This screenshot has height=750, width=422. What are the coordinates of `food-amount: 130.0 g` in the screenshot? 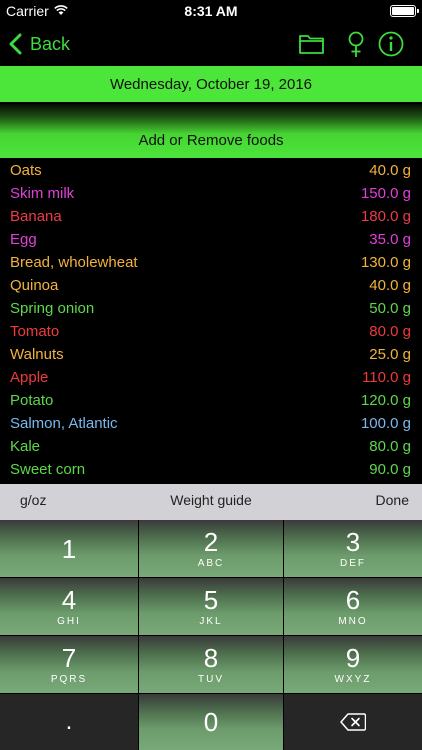 It's located at (385, 262).